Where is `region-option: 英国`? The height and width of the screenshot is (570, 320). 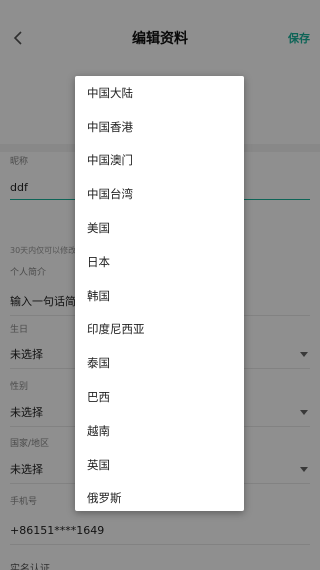 region-option: 英国 is located at coordinates (159, 465).